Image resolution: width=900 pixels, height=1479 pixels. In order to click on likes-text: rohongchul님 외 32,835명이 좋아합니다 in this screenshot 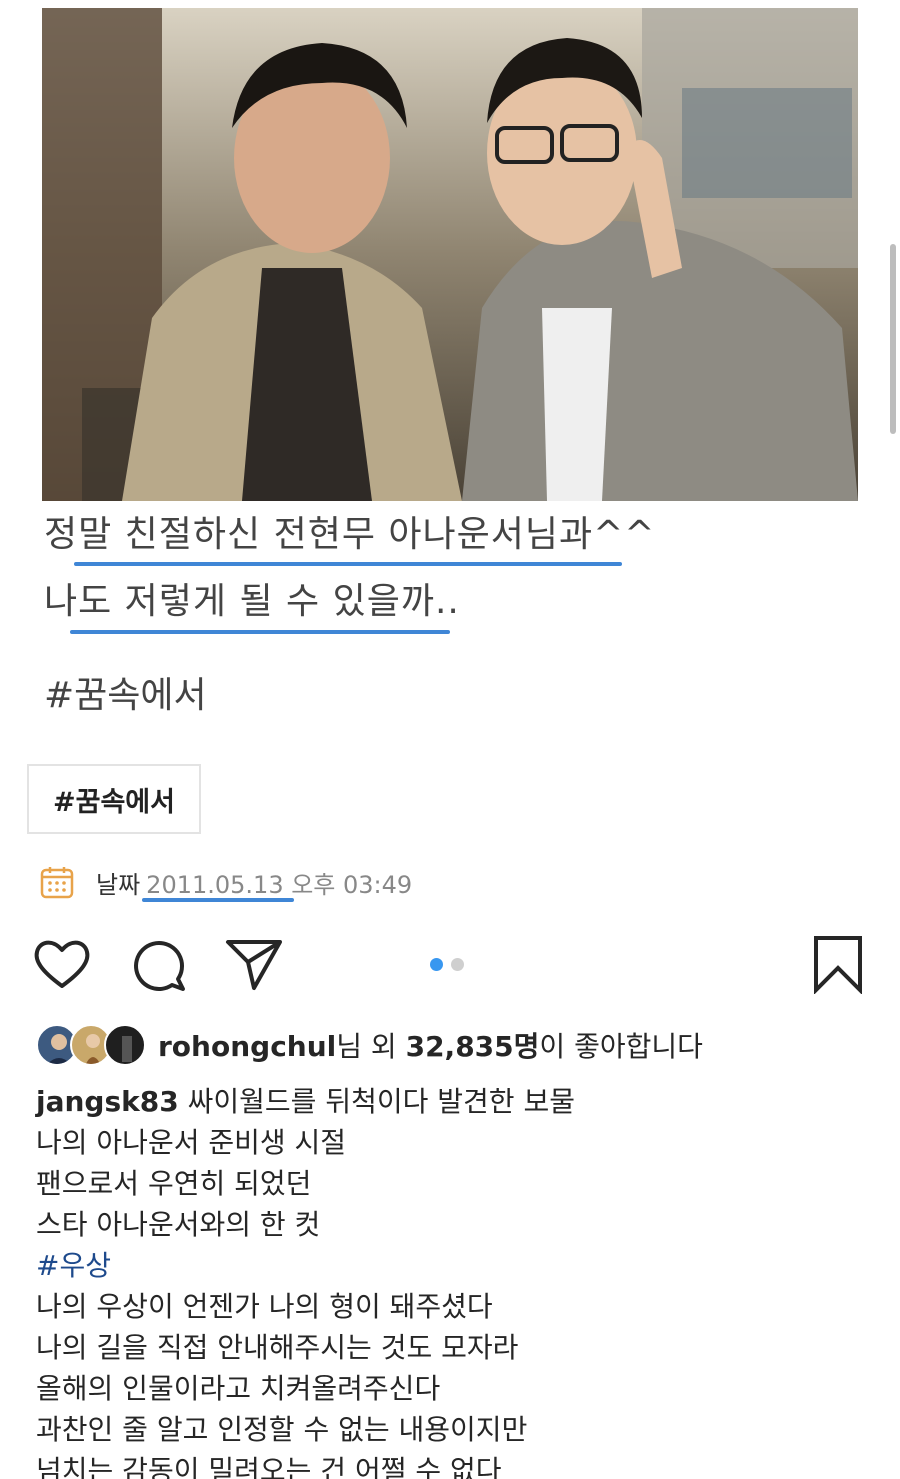, I will do `click(430, 1045)`.